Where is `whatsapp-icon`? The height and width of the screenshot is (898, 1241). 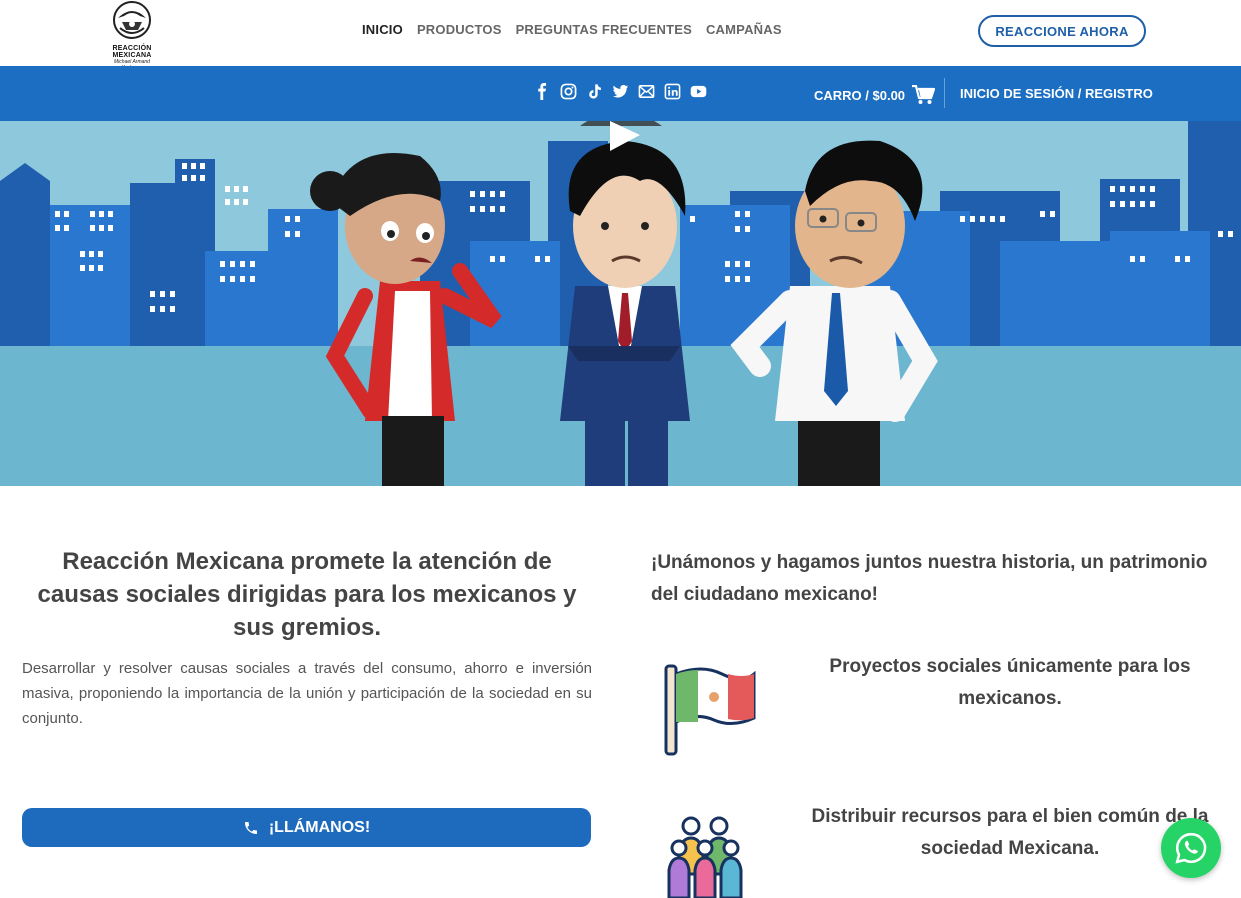 whatsapp-icon is located at coordinates (1191, 848).